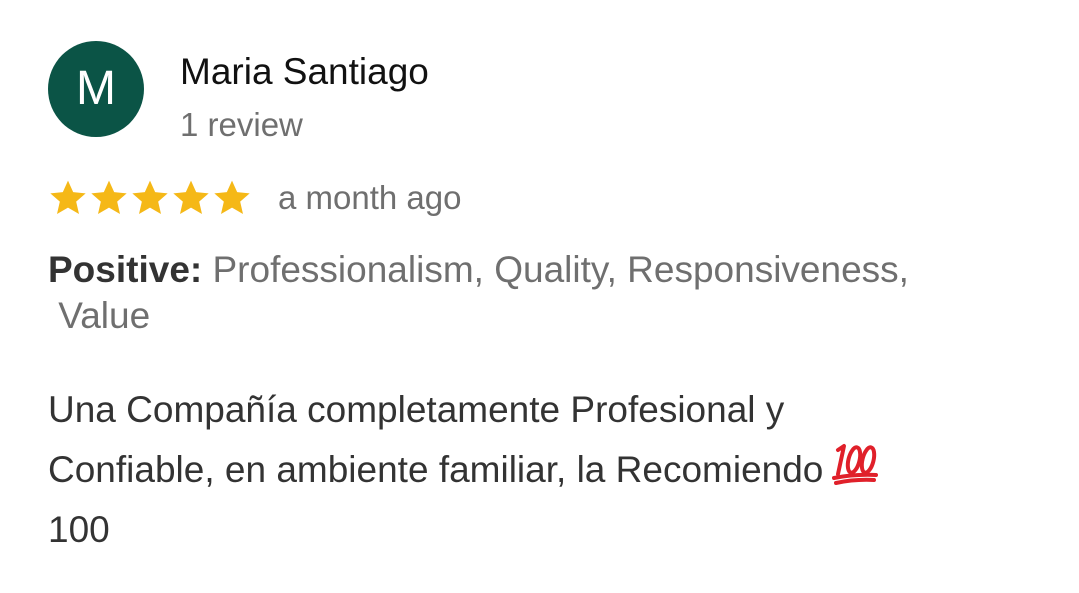  Describe the element at coordinates (304, 72) in the screenshot. I see `reviewer-name: Maria Santiago` at that location.